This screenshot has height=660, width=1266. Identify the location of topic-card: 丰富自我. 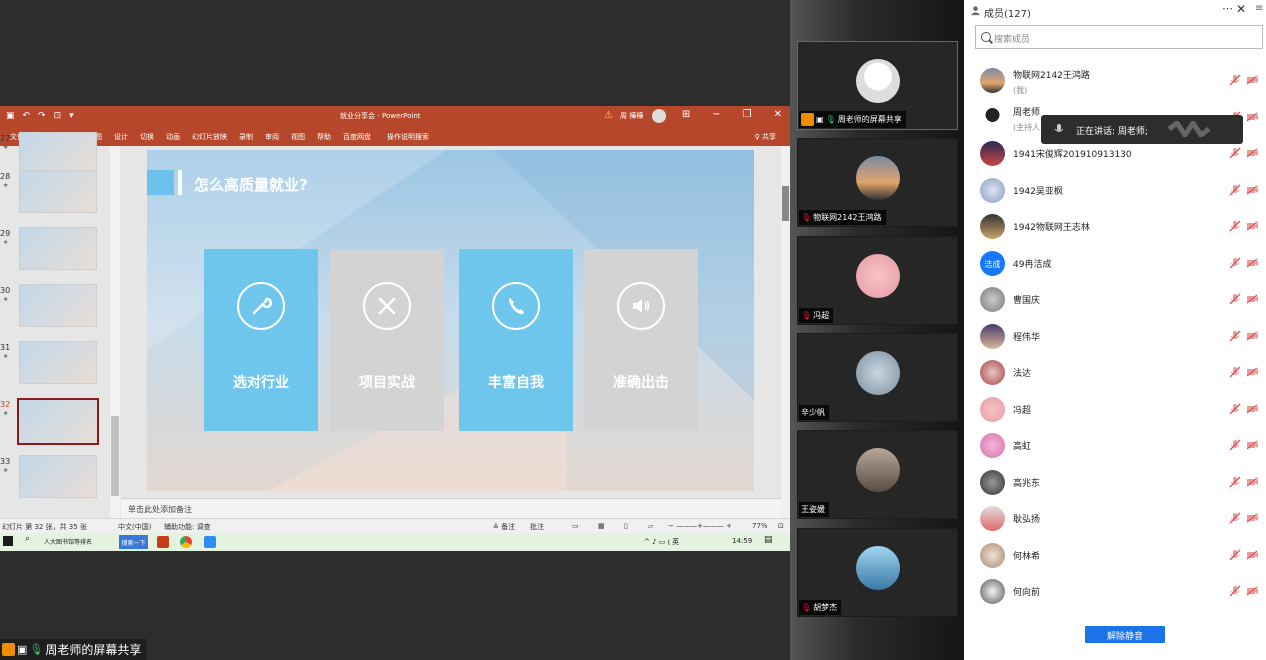
(516, 340).